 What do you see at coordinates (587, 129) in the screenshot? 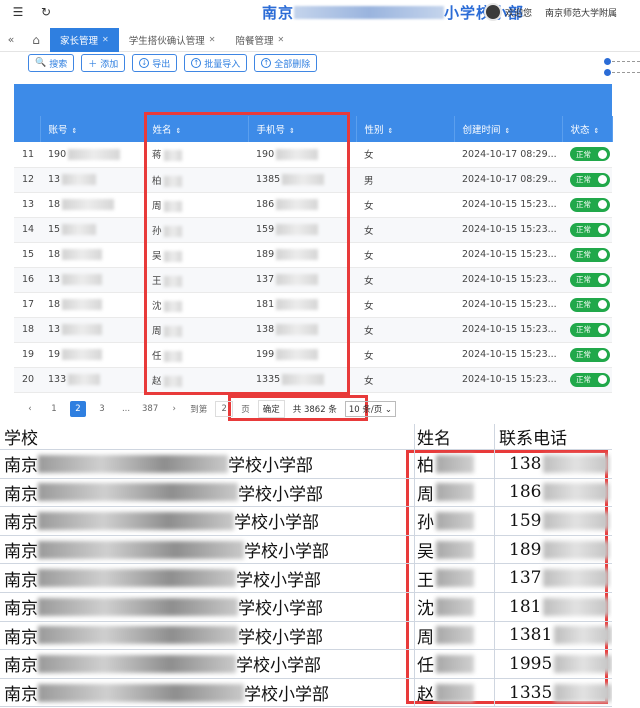
I see `col-status: 状态 ⇕` at bounding box center [587, 129].